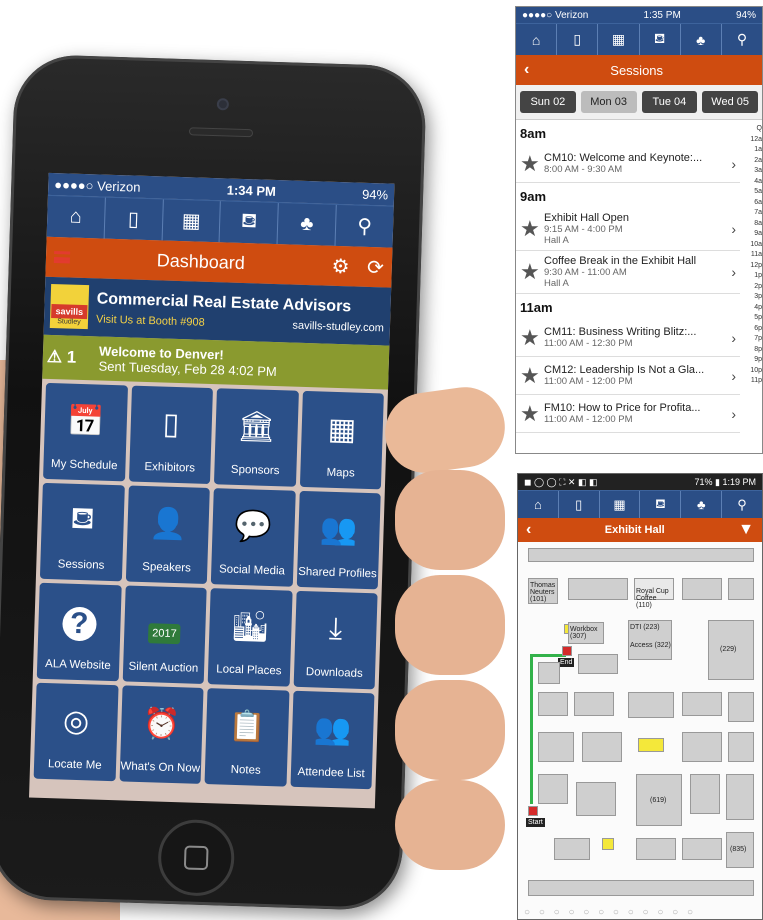  What do you see at coordinates (341, 440) in the screenshot?
I see `tile-maps: ▦ Maps` at bounding box center [341, 440].